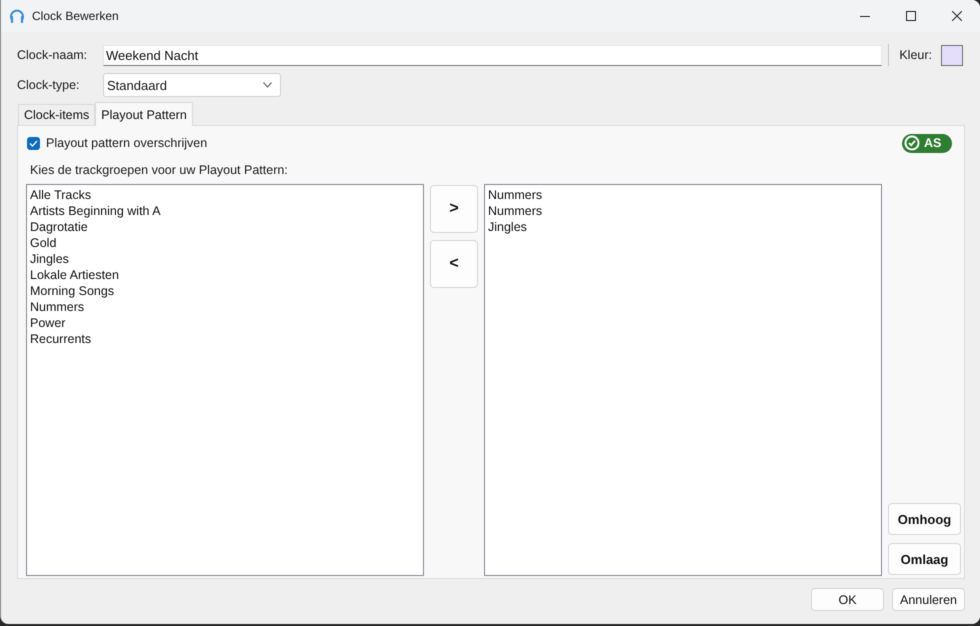 The image size is (980, 626). What do you see at coordinates (49, 85) in the screenshot?
I see `field-label: Clock-type:` at bounding box center [49, 85].